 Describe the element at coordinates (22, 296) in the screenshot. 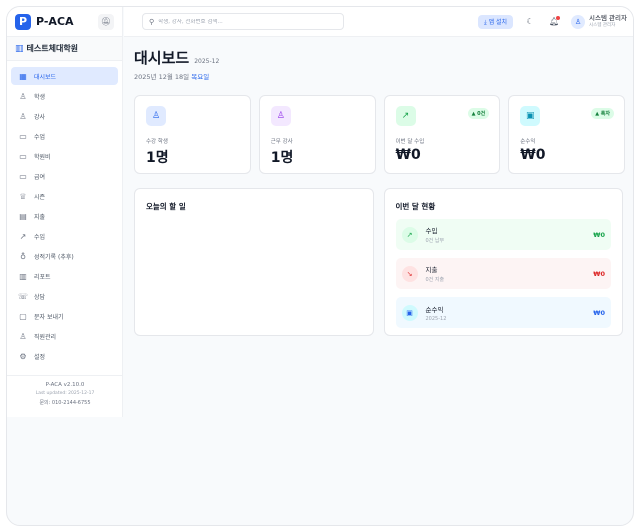

I see `phone-icon: ☏` at that location.